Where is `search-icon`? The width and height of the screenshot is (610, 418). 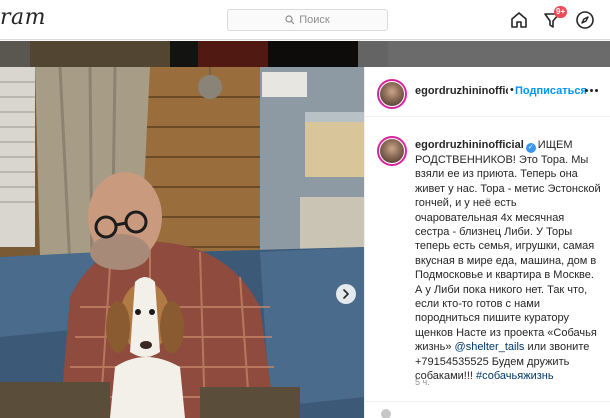 search-icon is located at coordinates (290, 20).